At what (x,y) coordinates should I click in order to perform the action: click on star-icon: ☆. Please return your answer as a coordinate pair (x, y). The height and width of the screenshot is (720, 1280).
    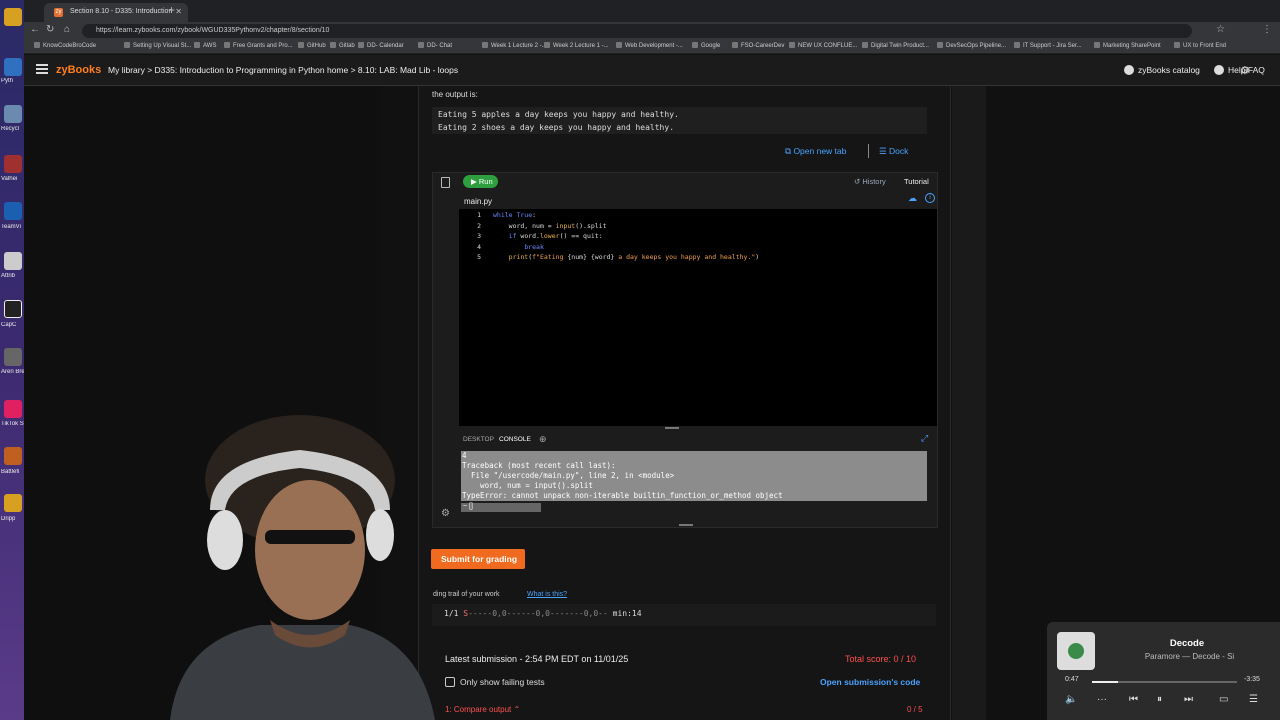
    Looking at the image, I should click on (1220, 29).